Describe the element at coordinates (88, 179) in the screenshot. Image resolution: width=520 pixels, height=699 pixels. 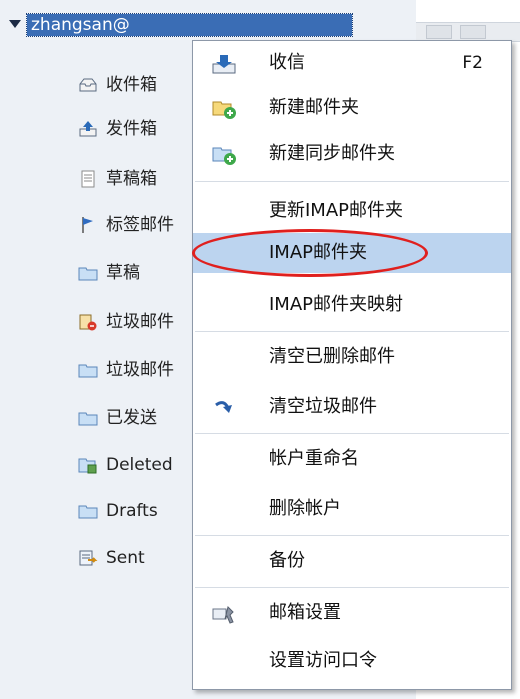
I see `draft-box-icon` at that location.